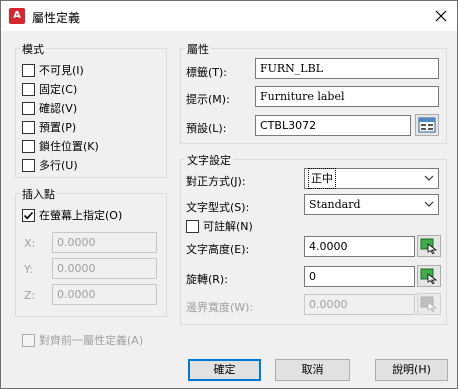  Describe the element at coordinates (229, 16) in the screenshot. I see `title-bar: A 屬性定義` at that location.